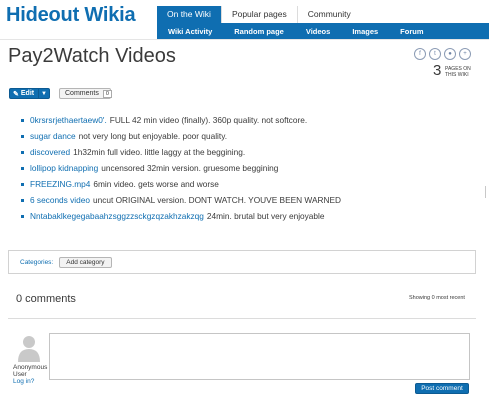  I want to click on comments-count-badge: 0, so click(107, 93).